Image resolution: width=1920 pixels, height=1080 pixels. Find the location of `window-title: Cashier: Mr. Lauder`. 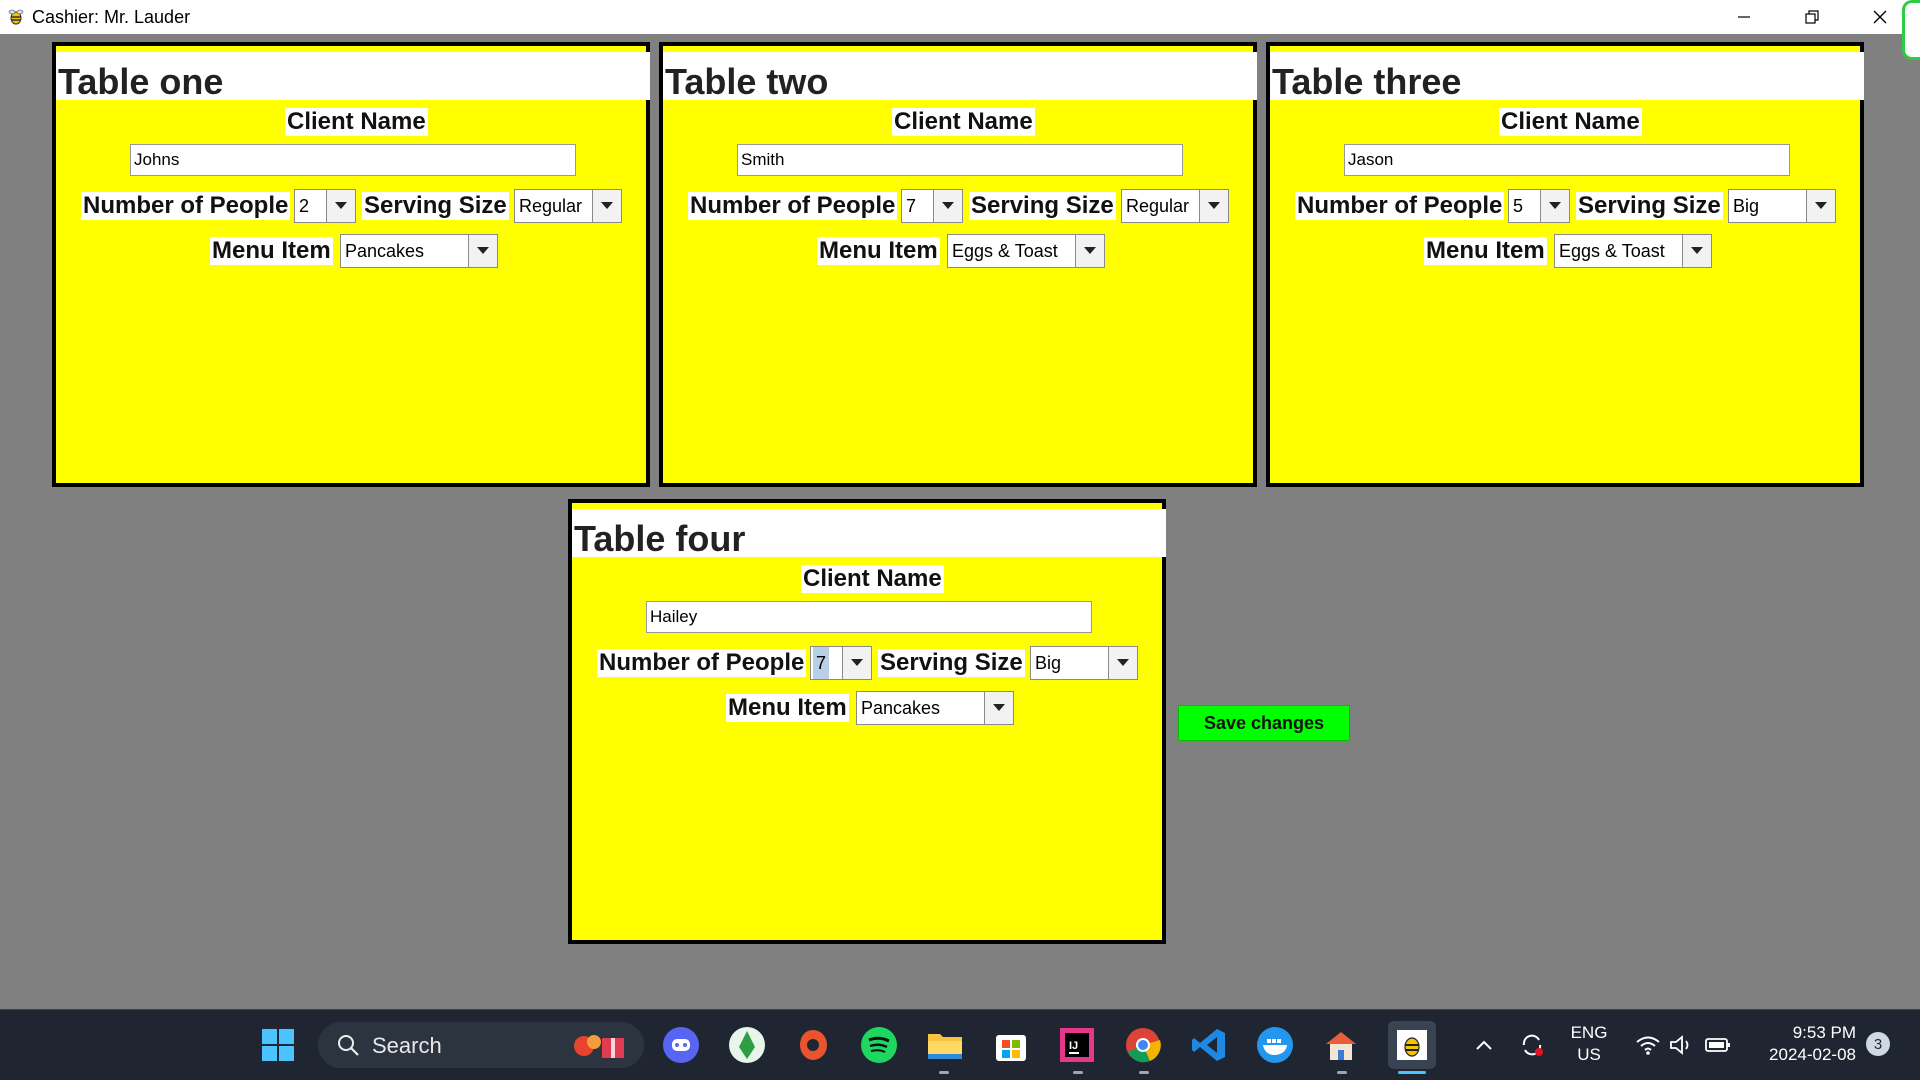

window-title: Cashier: Mr. Lauder is located at coordinates (111, 17).